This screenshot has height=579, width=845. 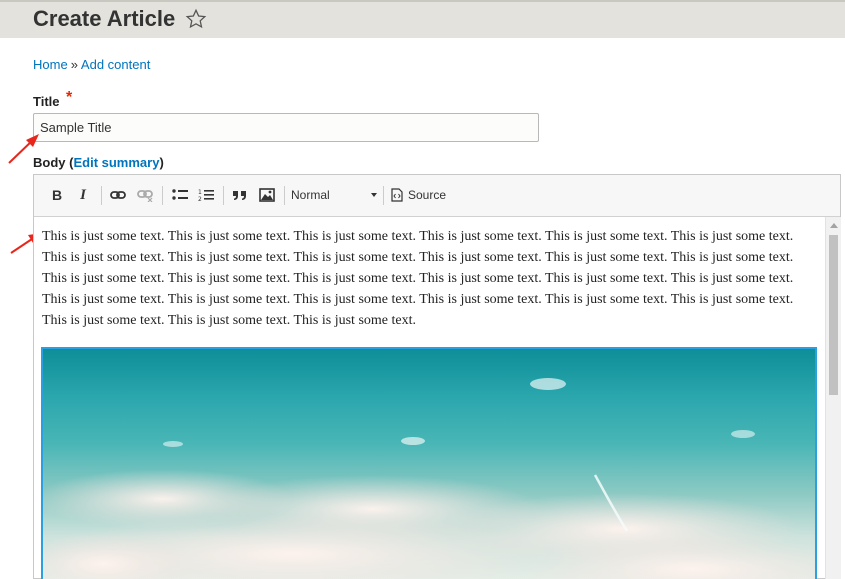 I want to click on star-outline-icon, so click(x=196, y=19).